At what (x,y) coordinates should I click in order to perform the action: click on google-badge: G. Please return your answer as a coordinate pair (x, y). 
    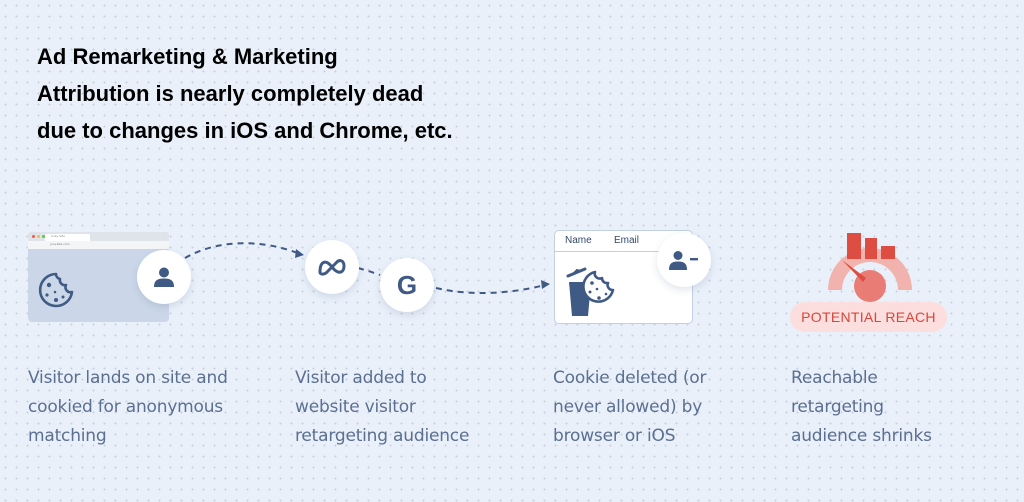
    Looking at the image, I should click on (407, 285).